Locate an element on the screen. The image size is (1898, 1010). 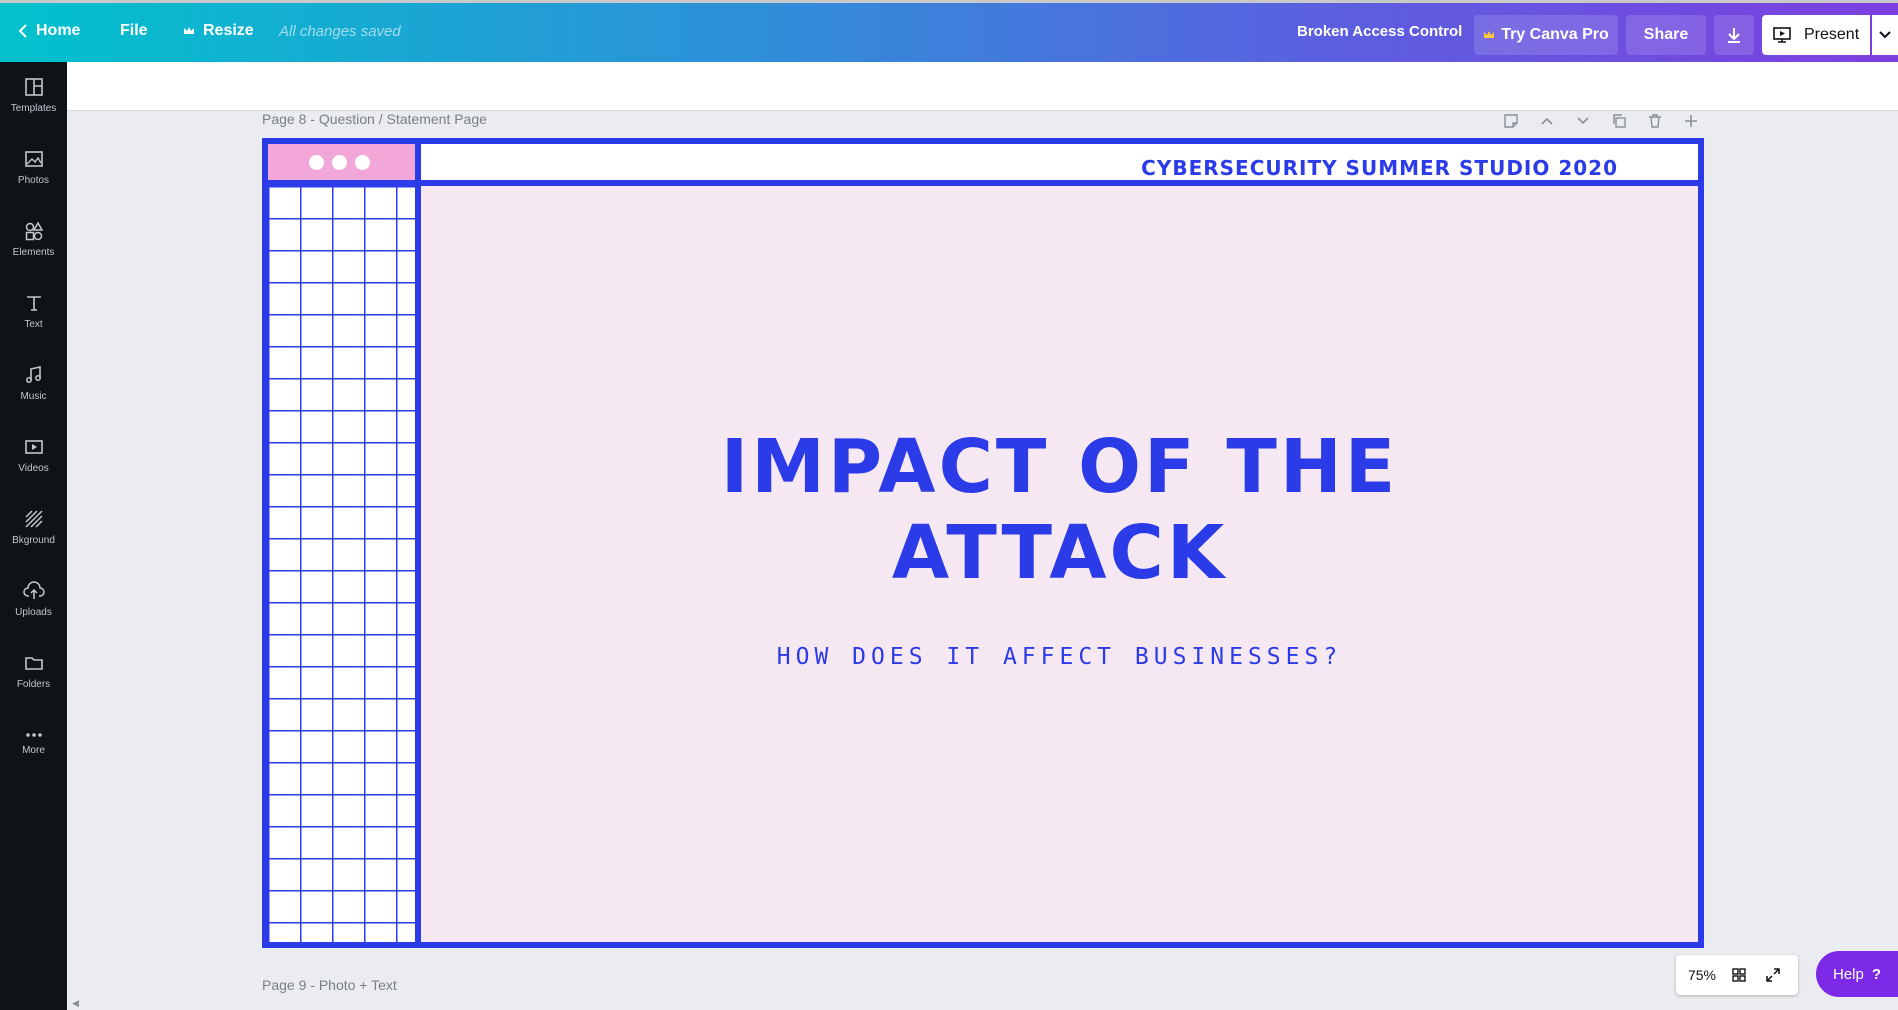
add-page-button is located at coordinates (1691, 121).